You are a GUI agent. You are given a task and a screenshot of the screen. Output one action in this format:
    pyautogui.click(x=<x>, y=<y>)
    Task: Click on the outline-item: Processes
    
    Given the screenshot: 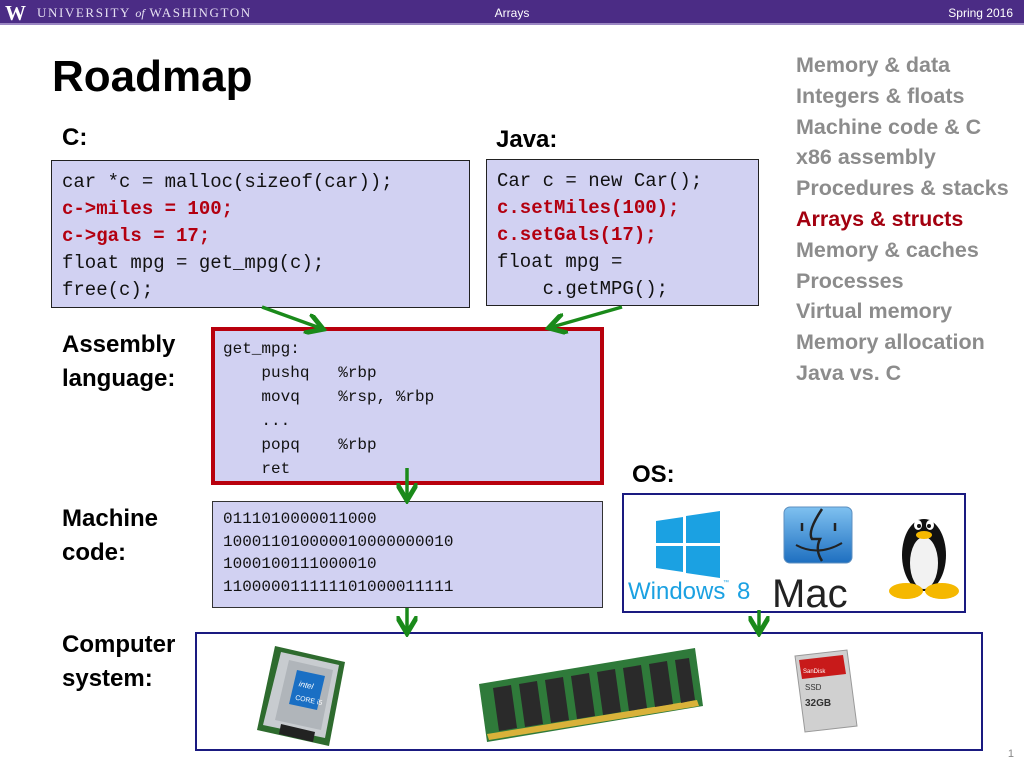 What is the action you would take?
    pyautogui.click(x=850, y=280)
    